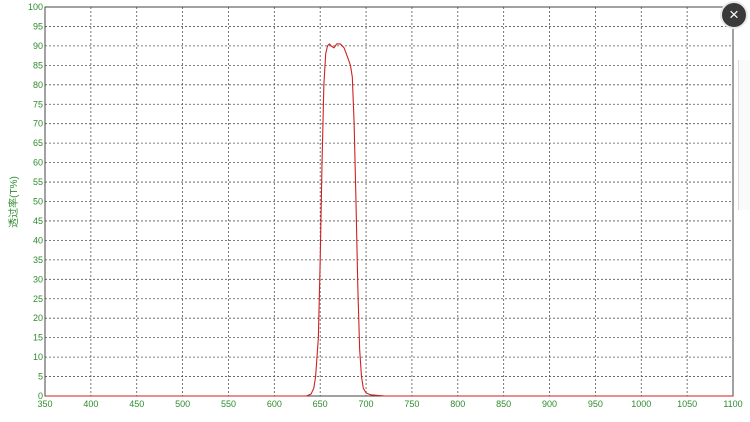 Image resolution: width=750 pixels, height=422 pixels. Describe the element at coordinates (38, 318) in the screenshot. I see `y-tick-label: 20` at that location.